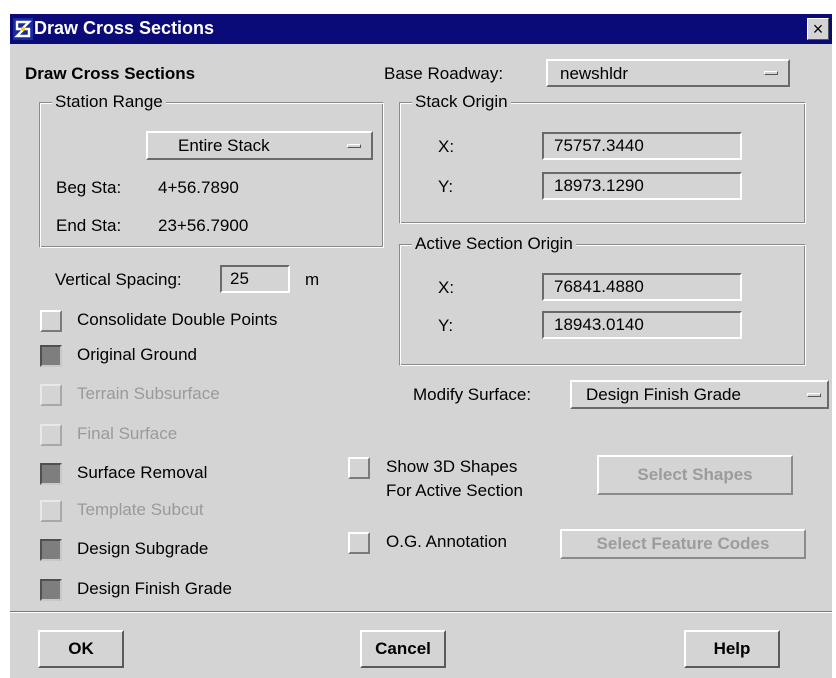 This screenshot has height=678, width=836. I want to click on stack-origin-x-label: X:, so click(446, 146).